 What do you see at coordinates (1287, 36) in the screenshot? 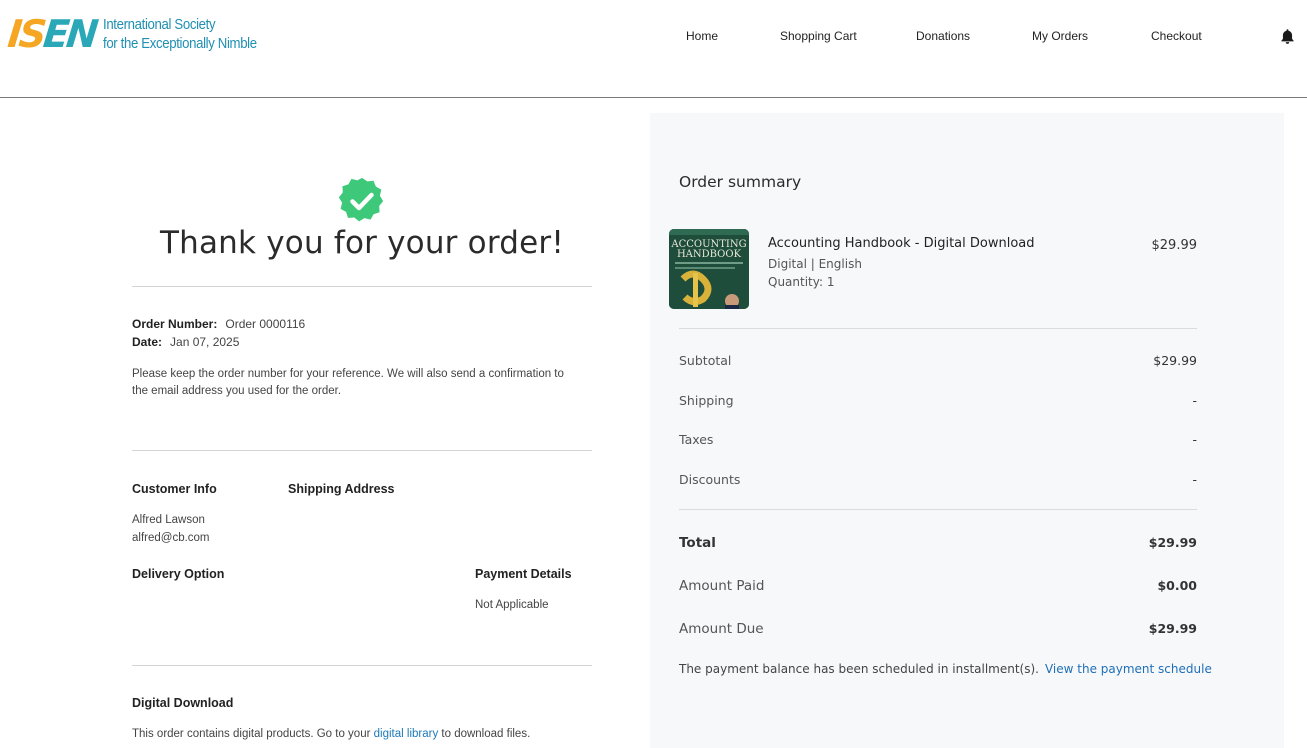
I see `bell-icon` at bounding box center [1287, 36].